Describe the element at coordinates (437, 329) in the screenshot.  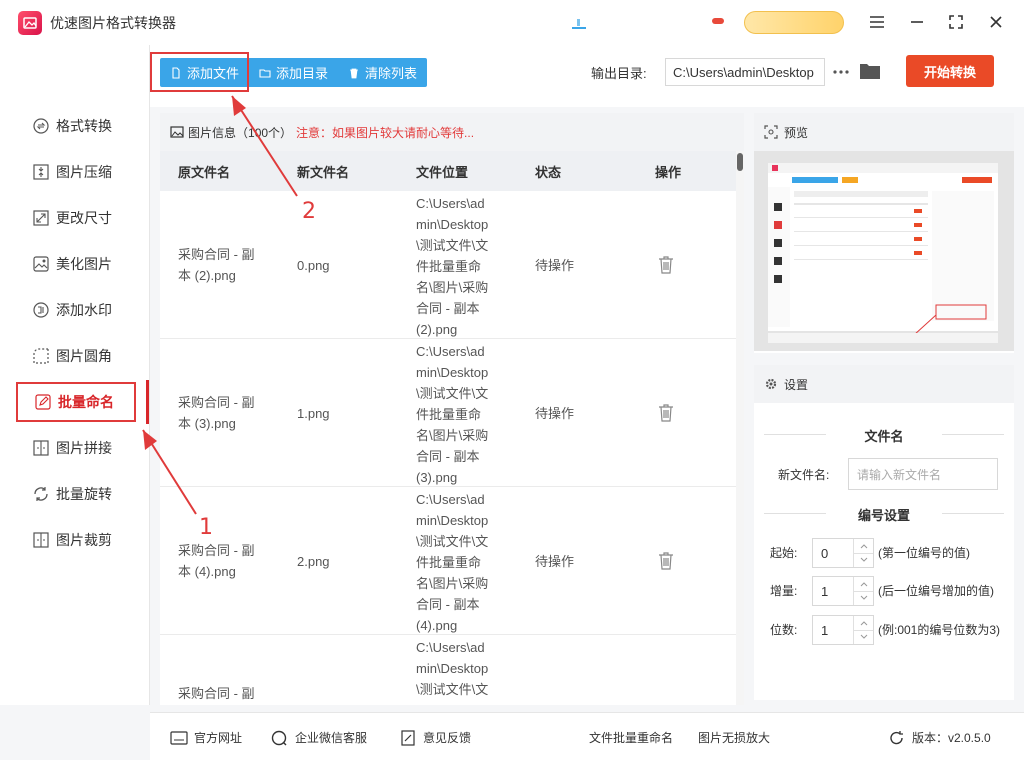
I see `file-location-line: (2).png` at that location.